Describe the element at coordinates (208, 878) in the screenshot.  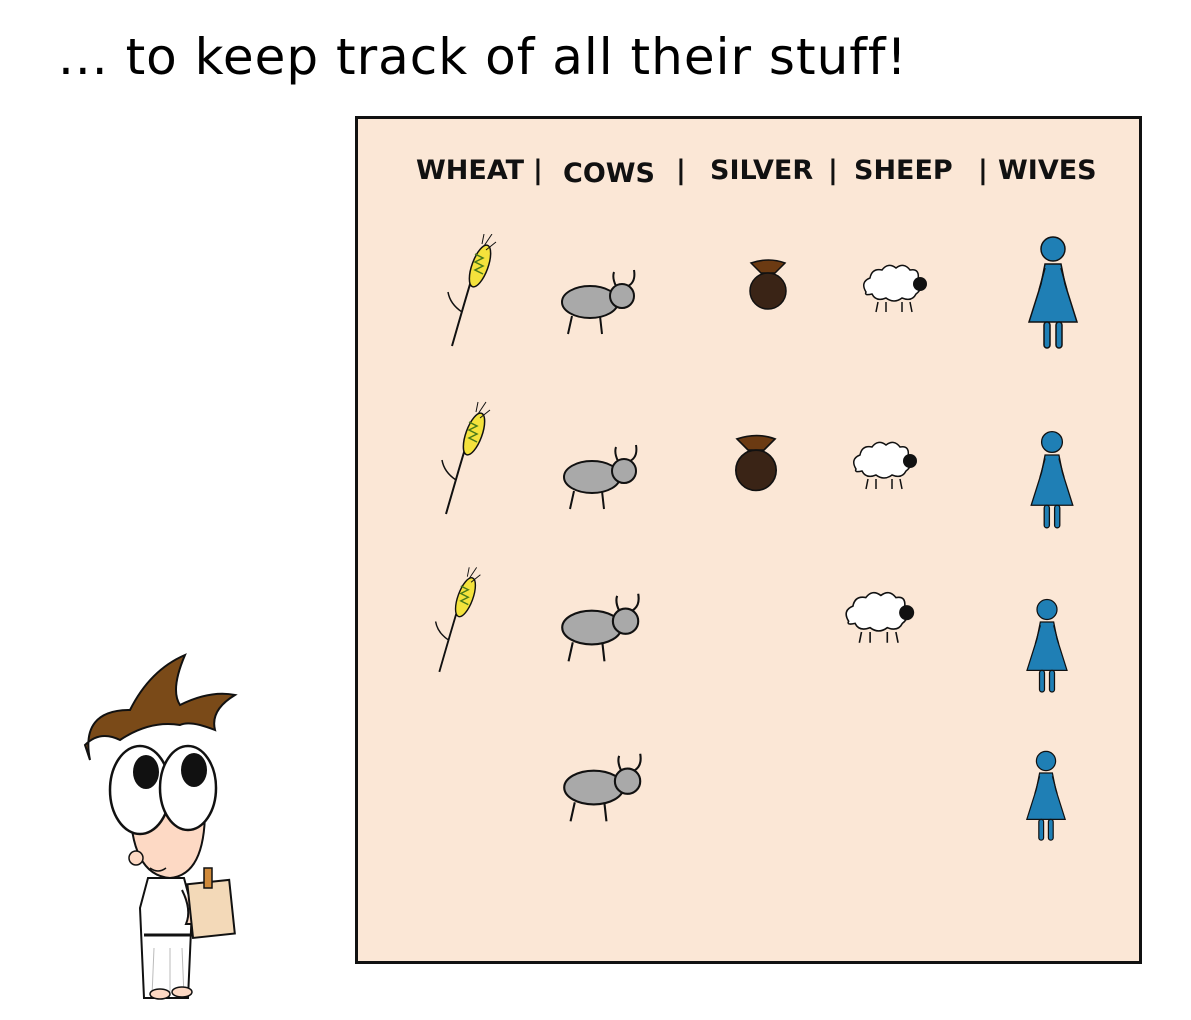
I see `stylus-icon` at that location.